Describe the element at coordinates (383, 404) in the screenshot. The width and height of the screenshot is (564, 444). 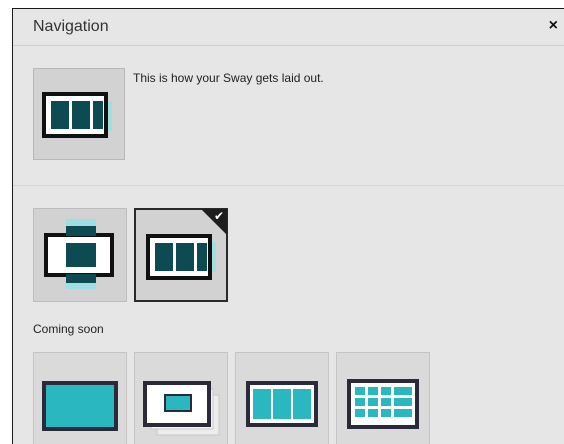
I see `grid-layout-icon` at that location.